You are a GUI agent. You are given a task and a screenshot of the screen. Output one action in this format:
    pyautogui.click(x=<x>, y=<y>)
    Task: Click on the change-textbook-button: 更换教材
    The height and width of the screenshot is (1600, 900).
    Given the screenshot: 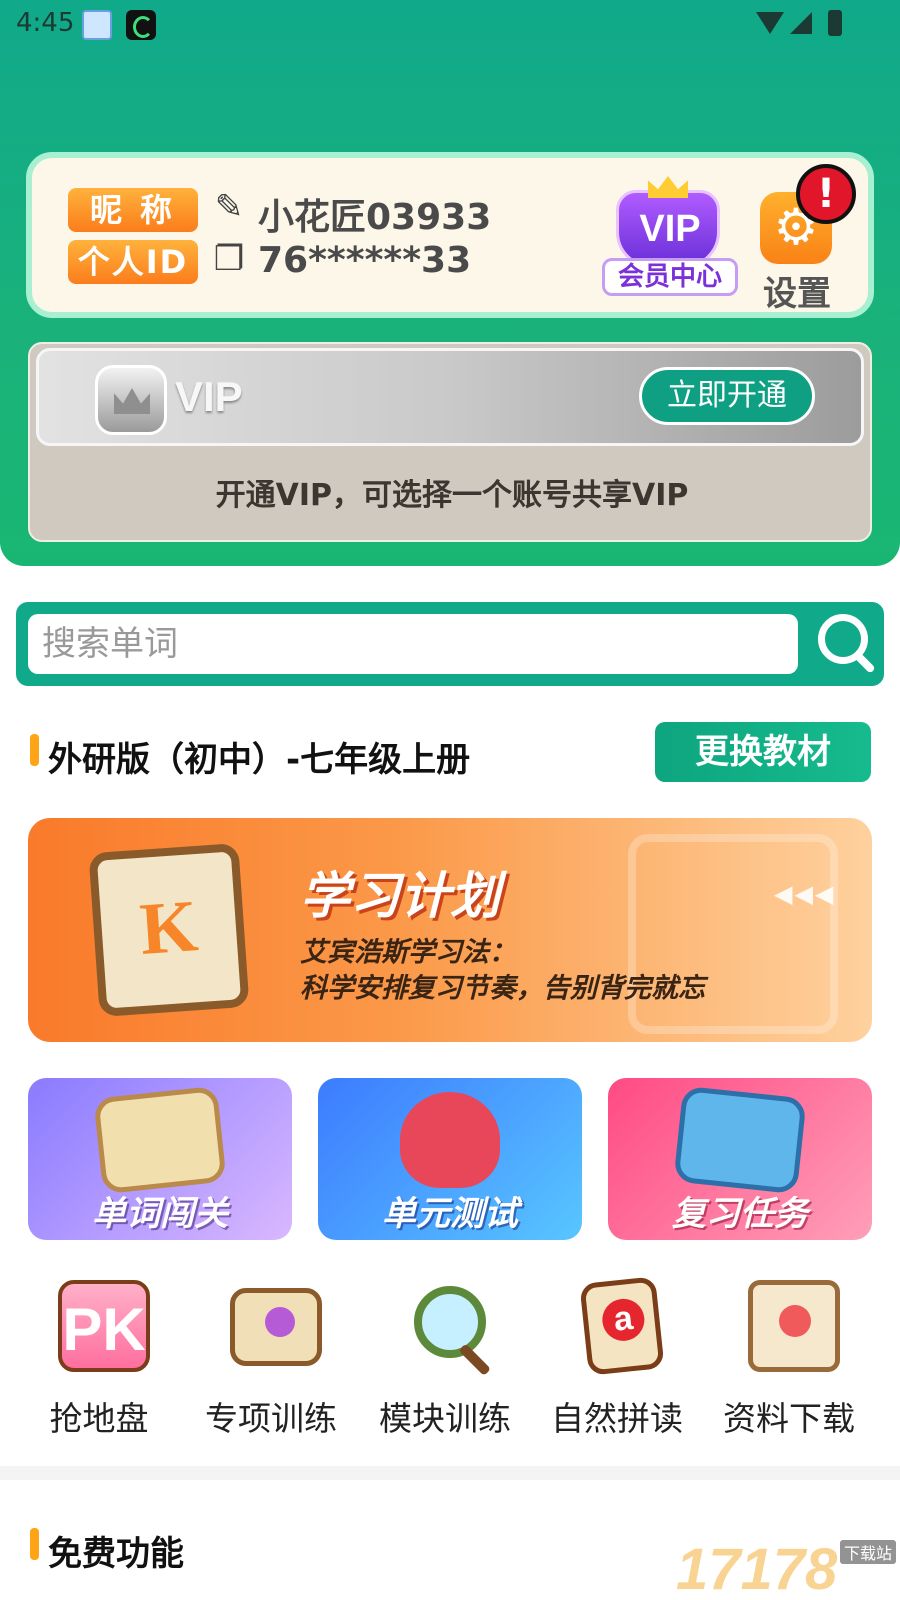 What is the action you would take?
    pyautogui.click(x=763, y=752)
    